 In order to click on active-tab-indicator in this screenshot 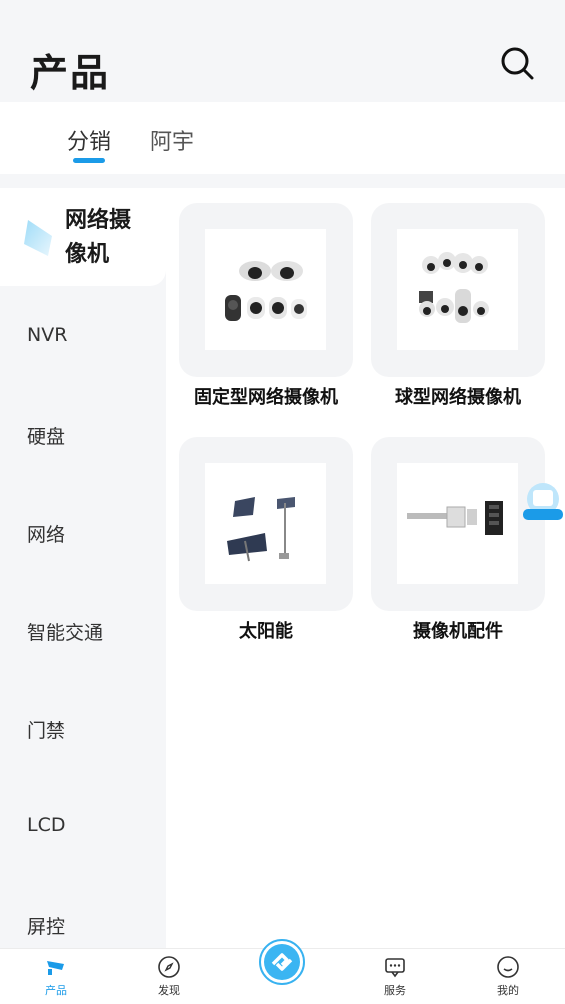, I will do `click(89, 160)`.